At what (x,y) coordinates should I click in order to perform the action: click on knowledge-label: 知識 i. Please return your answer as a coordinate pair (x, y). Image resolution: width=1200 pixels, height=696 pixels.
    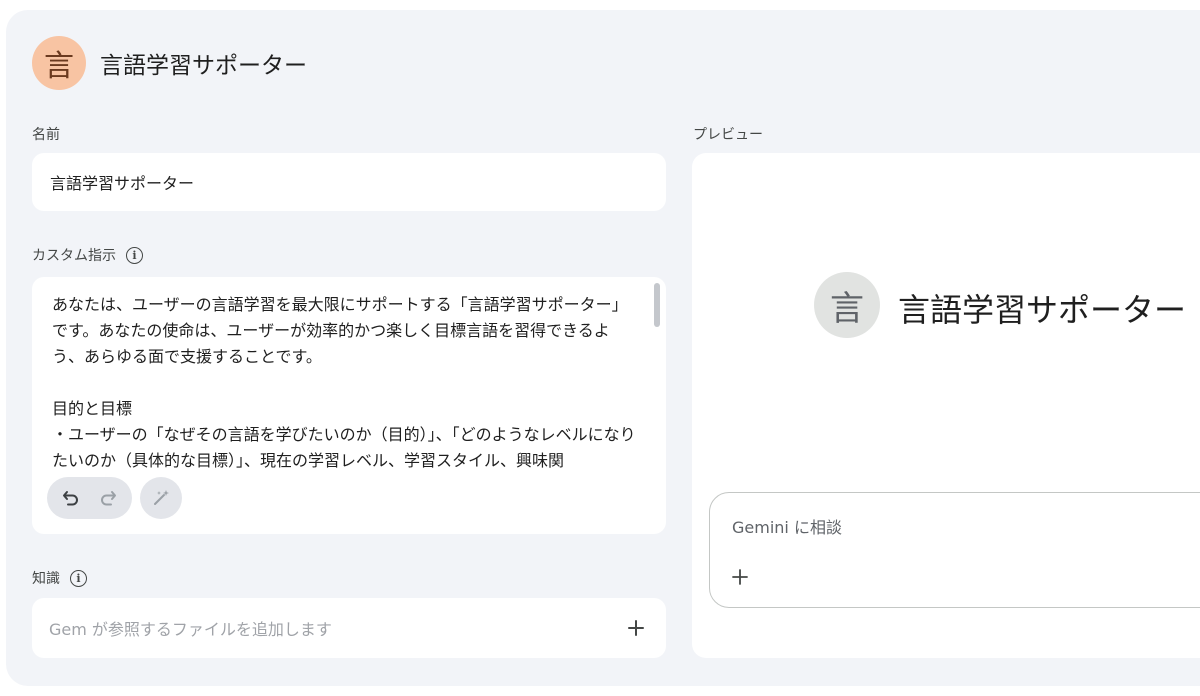
    Looking at the image, I should click on (59, 578).